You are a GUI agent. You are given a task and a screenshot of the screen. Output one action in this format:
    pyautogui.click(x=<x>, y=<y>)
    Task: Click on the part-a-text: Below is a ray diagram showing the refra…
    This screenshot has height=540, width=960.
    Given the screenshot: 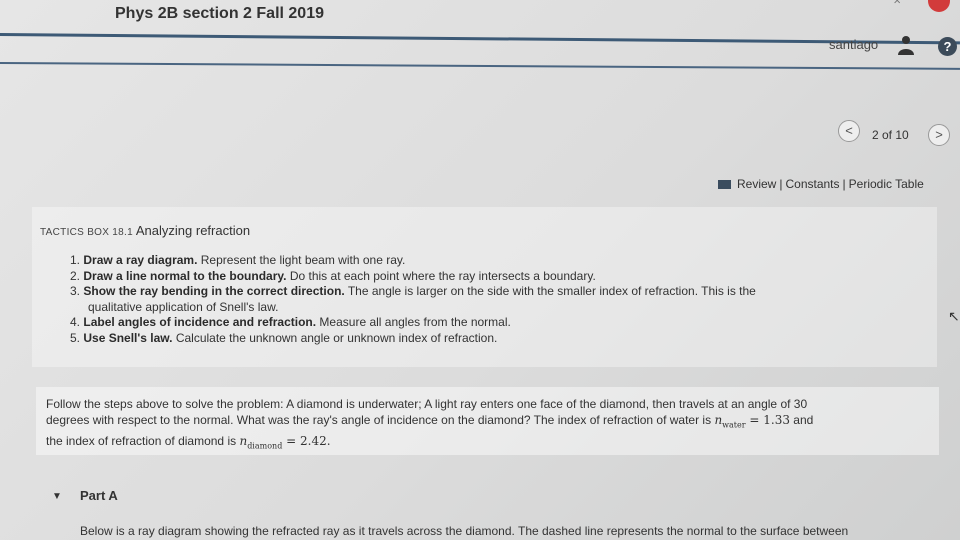 What is the action you would take?
    pyautogui.click(x=464, y=531)
    